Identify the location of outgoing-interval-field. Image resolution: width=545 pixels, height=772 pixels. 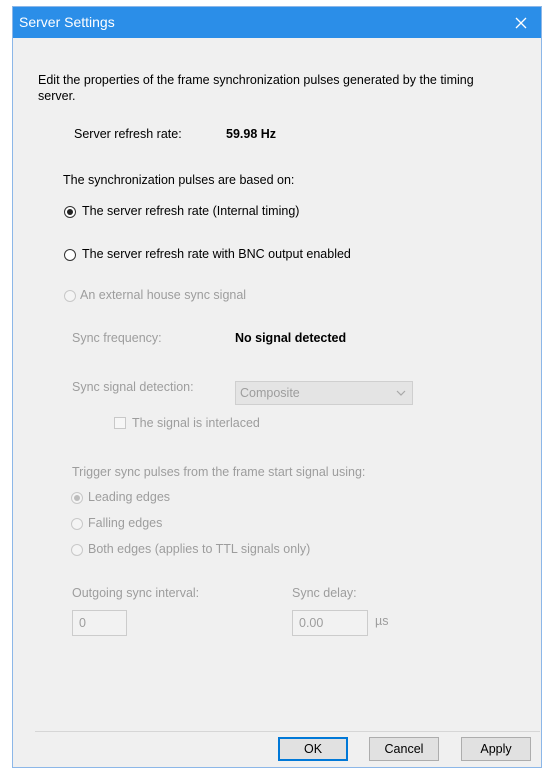
(99, 623).